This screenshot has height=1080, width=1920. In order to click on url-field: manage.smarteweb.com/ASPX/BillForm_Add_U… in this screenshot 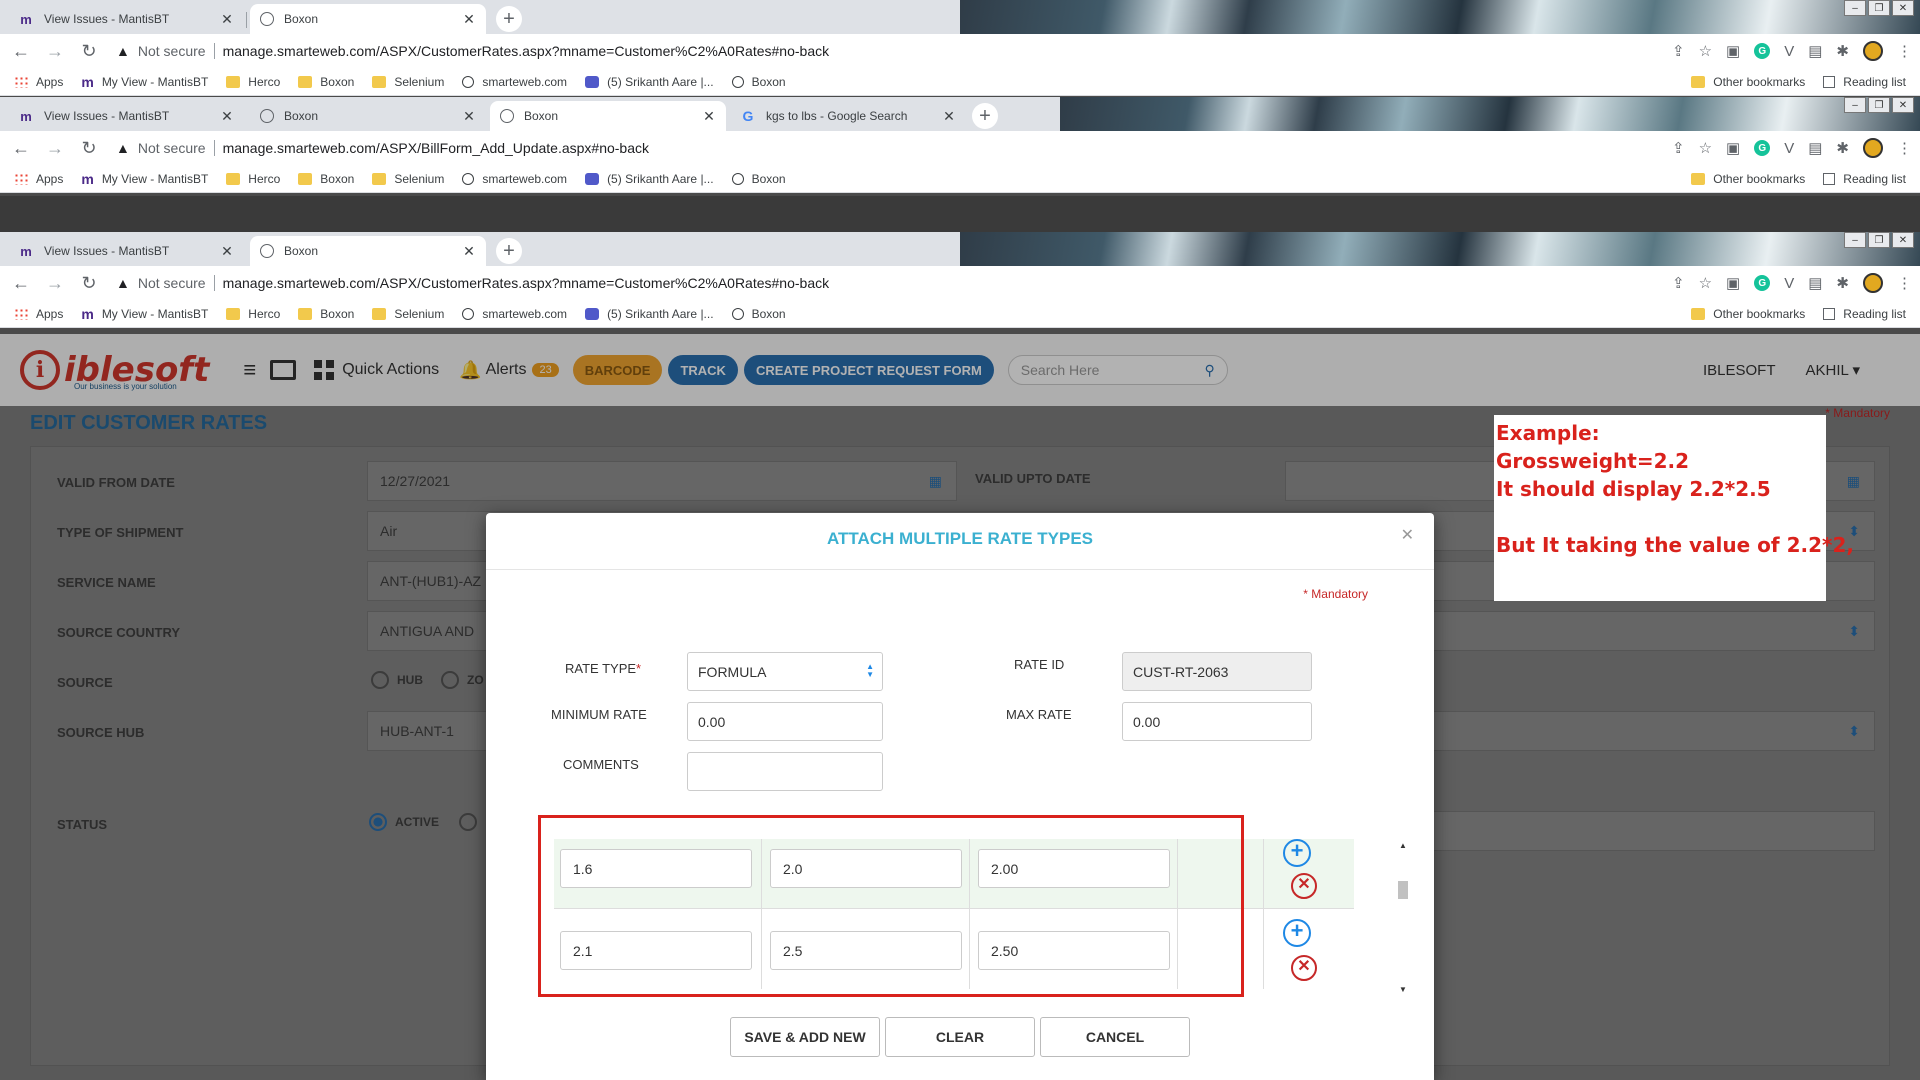, I will do `click(947, 148)`.